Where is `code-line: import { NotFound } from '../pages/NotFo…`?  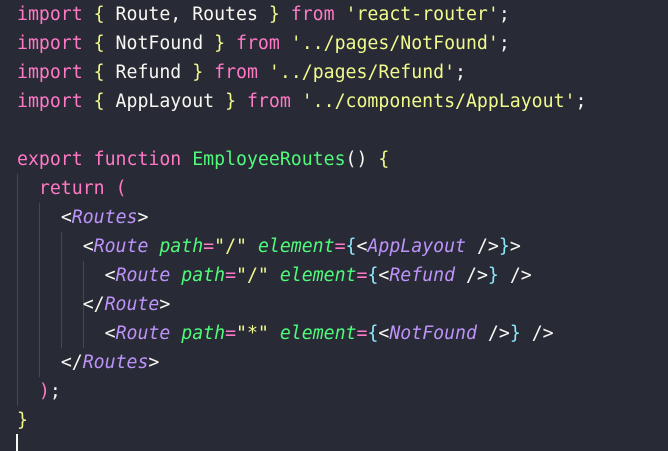
code-line: import { NotFound } from '../pages/NotFo… is located at coordinates (263, 43).